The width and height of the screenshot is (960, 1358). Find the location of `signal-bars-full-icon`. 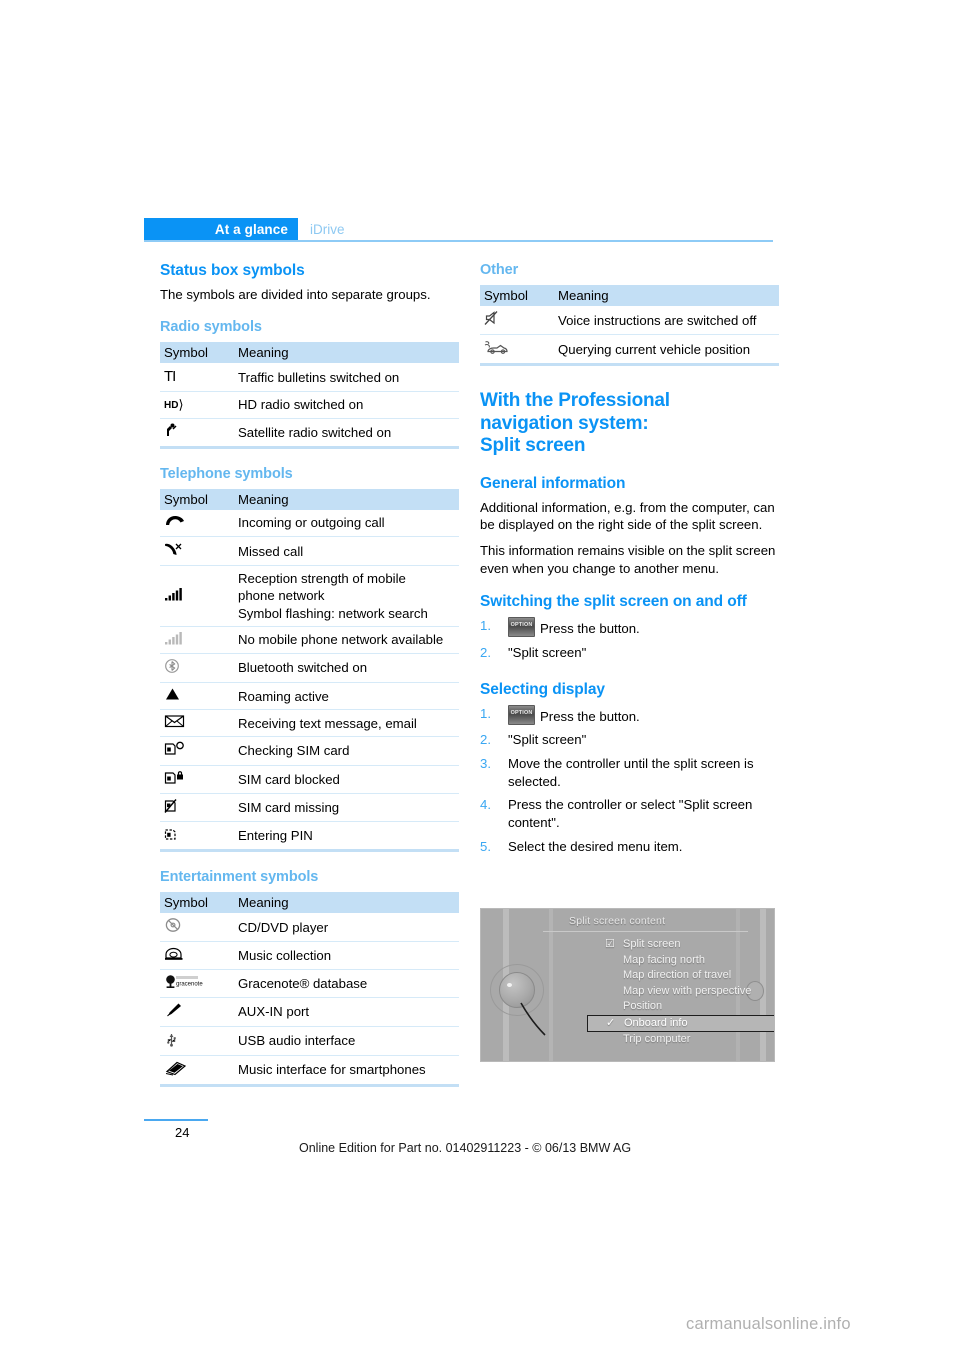

signal-bars-full-icon is located at coordinates (197, 596).